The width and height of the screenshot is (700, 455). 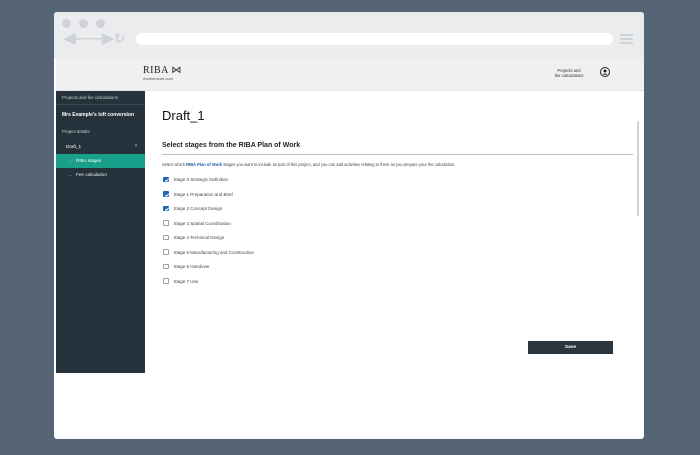 What do you see at coordinates (203, 194) in the screenshot?
I see `stage-label: Stage 1 Preparation and Brief` at bounding box center [203, 194].